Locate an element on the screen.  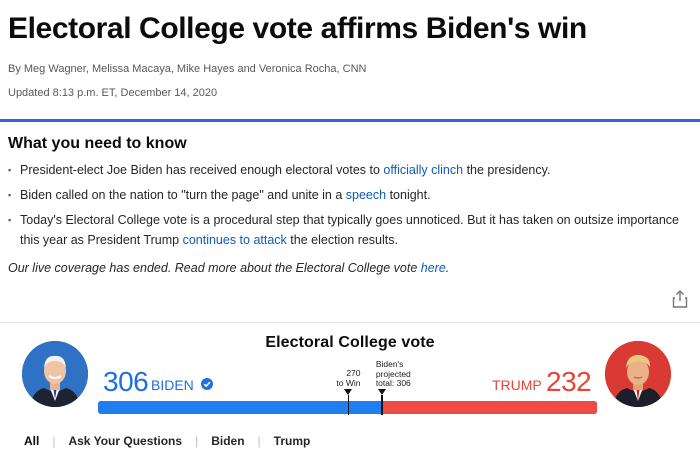
verified-check-icon is located at coordinates (207, 384).